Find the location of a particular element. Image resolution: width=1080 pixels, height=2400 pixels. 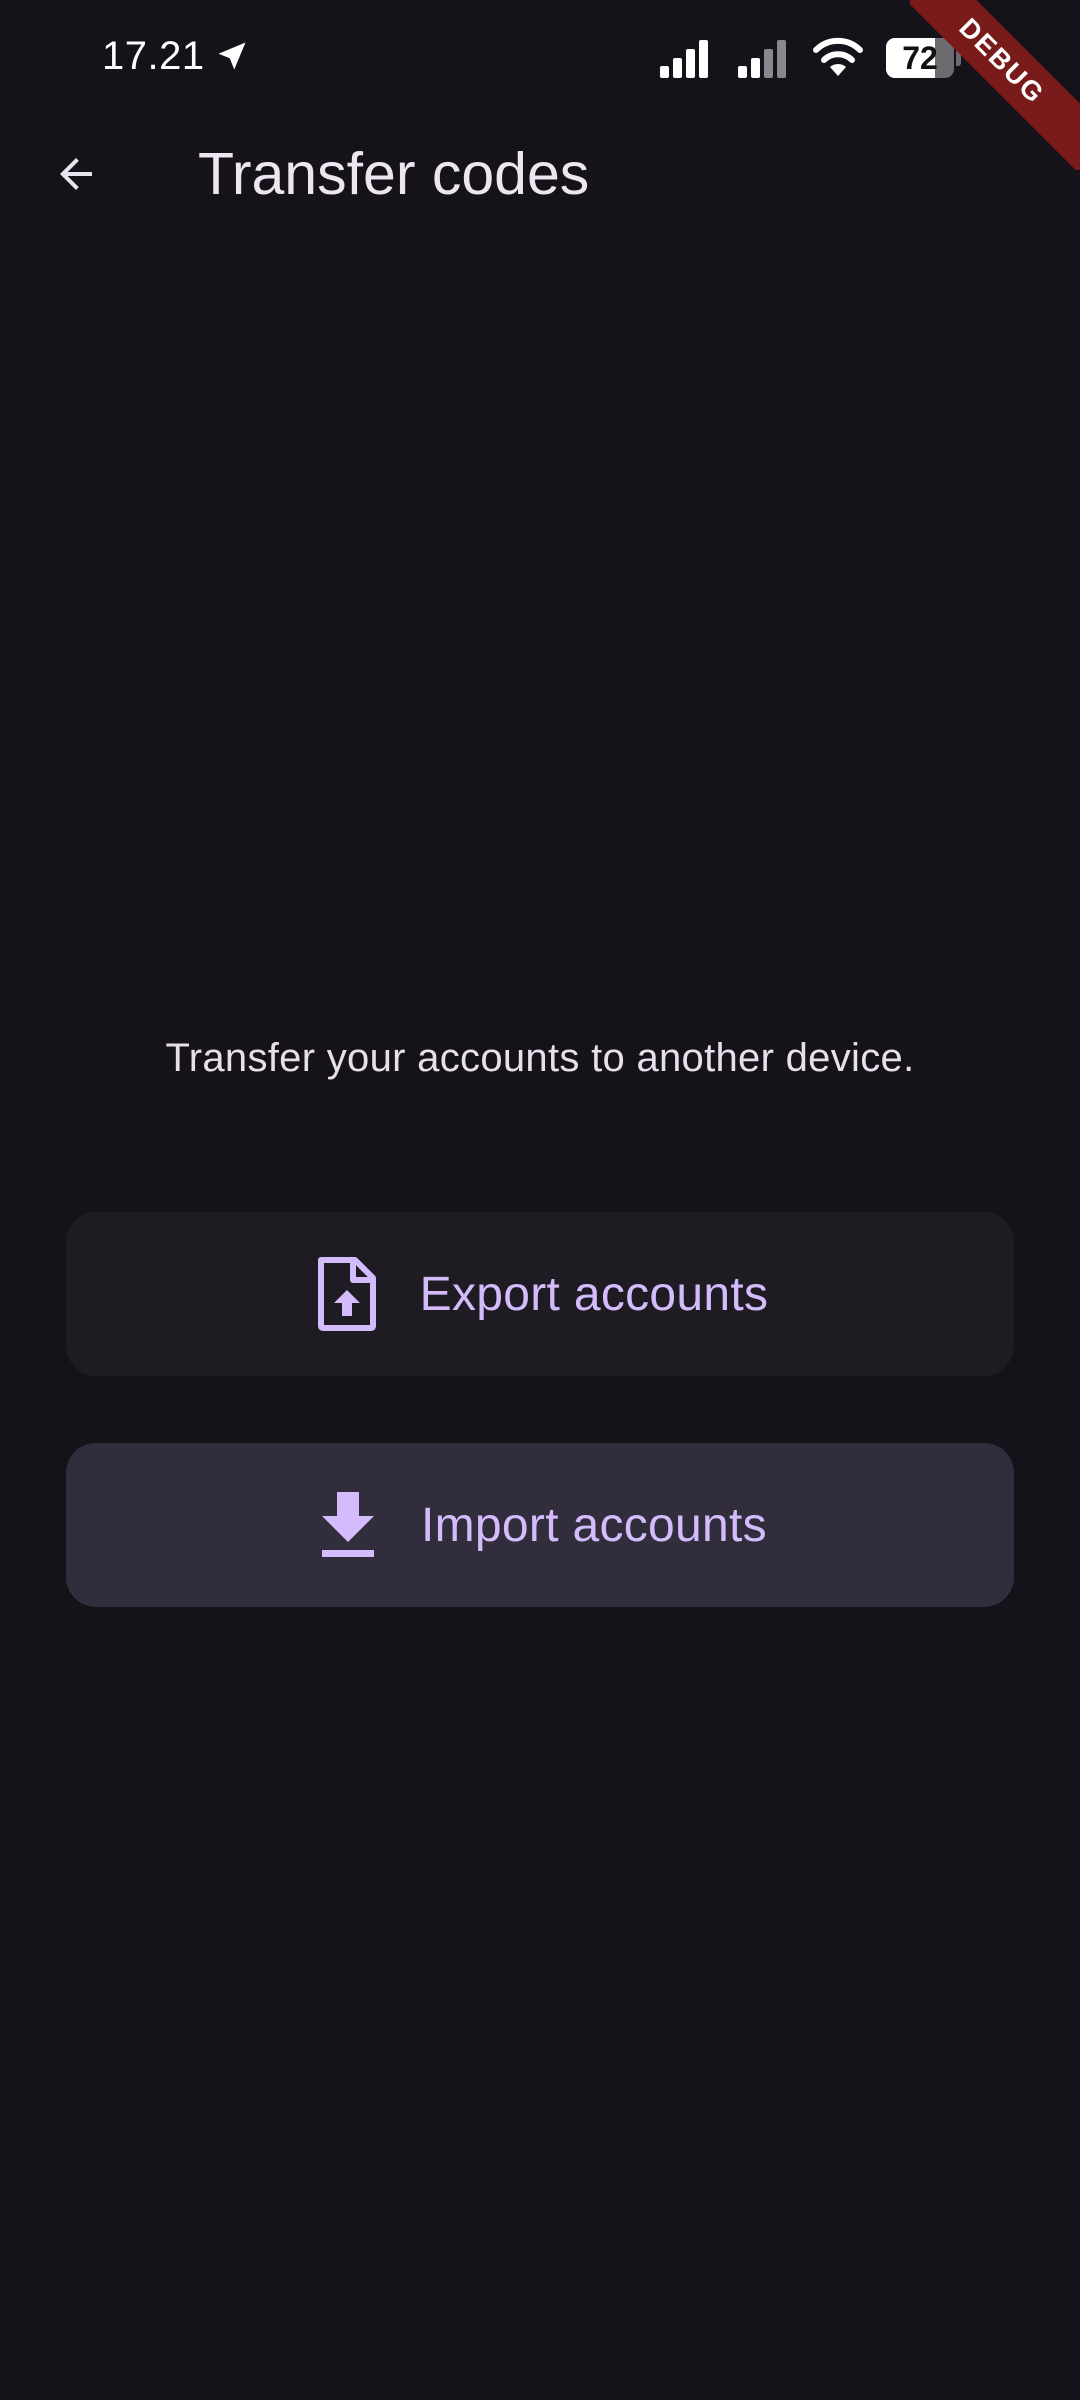

location-arrow-icon is located at coordinates (232, 56).